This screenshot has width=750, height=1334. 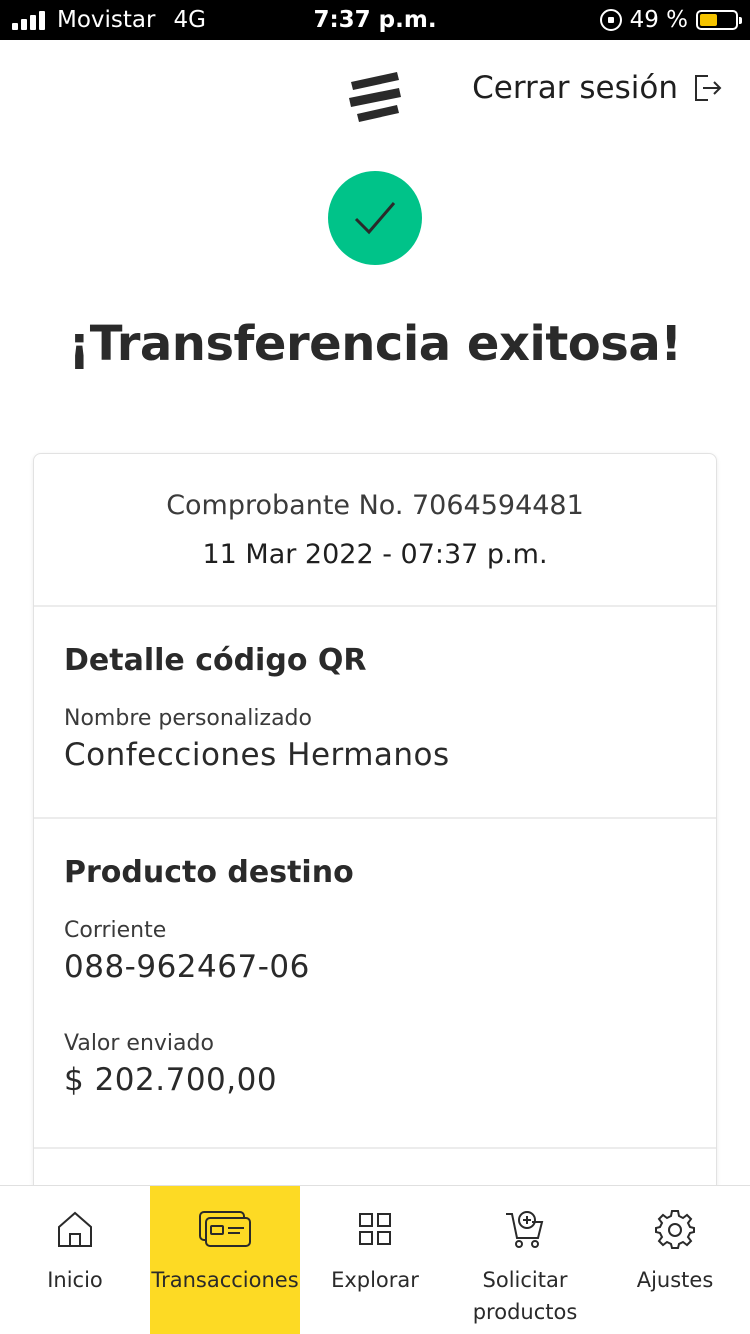 What do you see at coordinates (575, 88) in the screenshot?
I see `logout-label: Cerrar sesión` at bounding box center [575, 88].